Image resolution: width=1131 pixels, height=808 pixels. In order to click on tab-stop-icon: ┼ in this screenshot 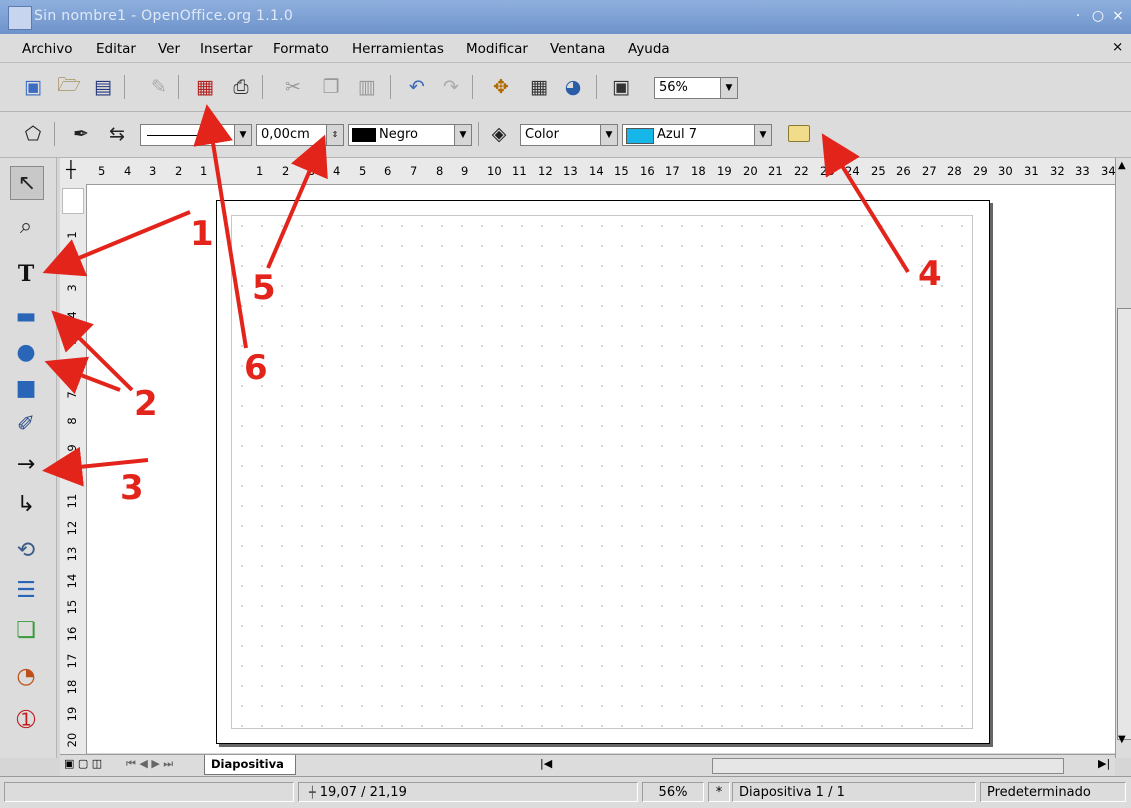, I will do `click(71, 169)`.